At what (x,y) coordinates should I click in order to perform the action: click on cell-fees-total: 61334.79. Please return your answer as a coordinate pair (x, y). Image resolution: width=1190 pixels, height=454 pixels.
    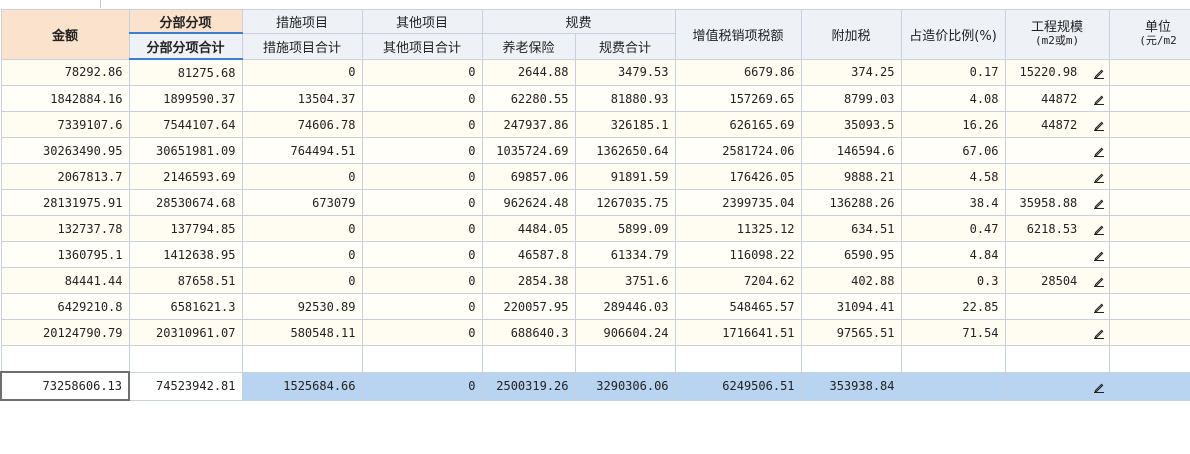
    Looking at the image, I should click on (625, 254).